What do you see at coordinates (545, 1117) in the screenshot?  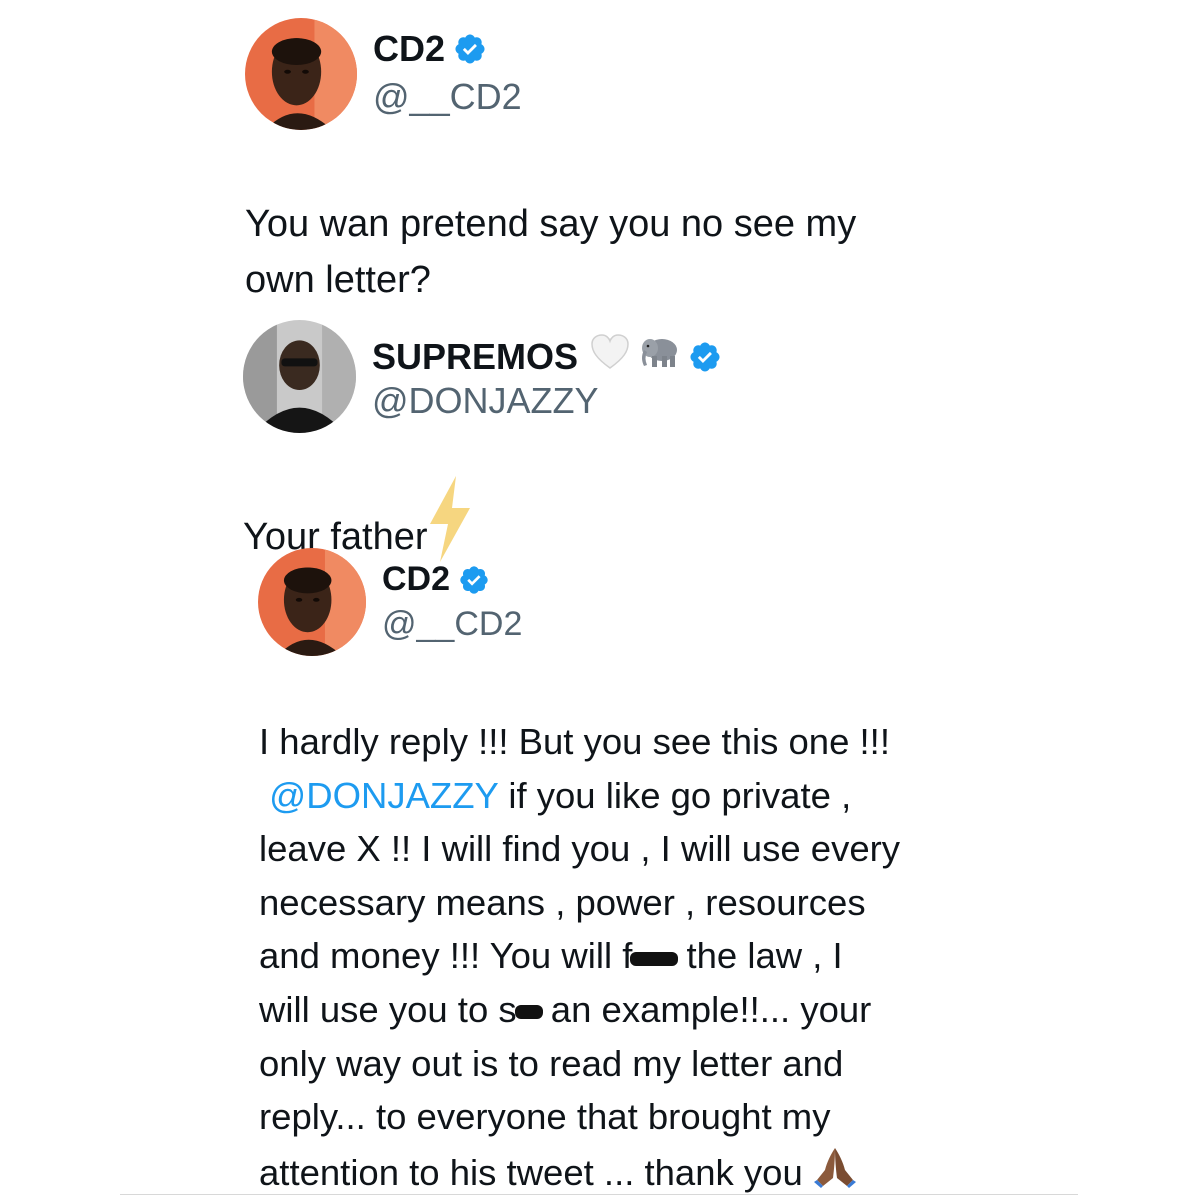 I see `tweet-line: reply... to everyone that brought my` at bounding box center [545, 1117].